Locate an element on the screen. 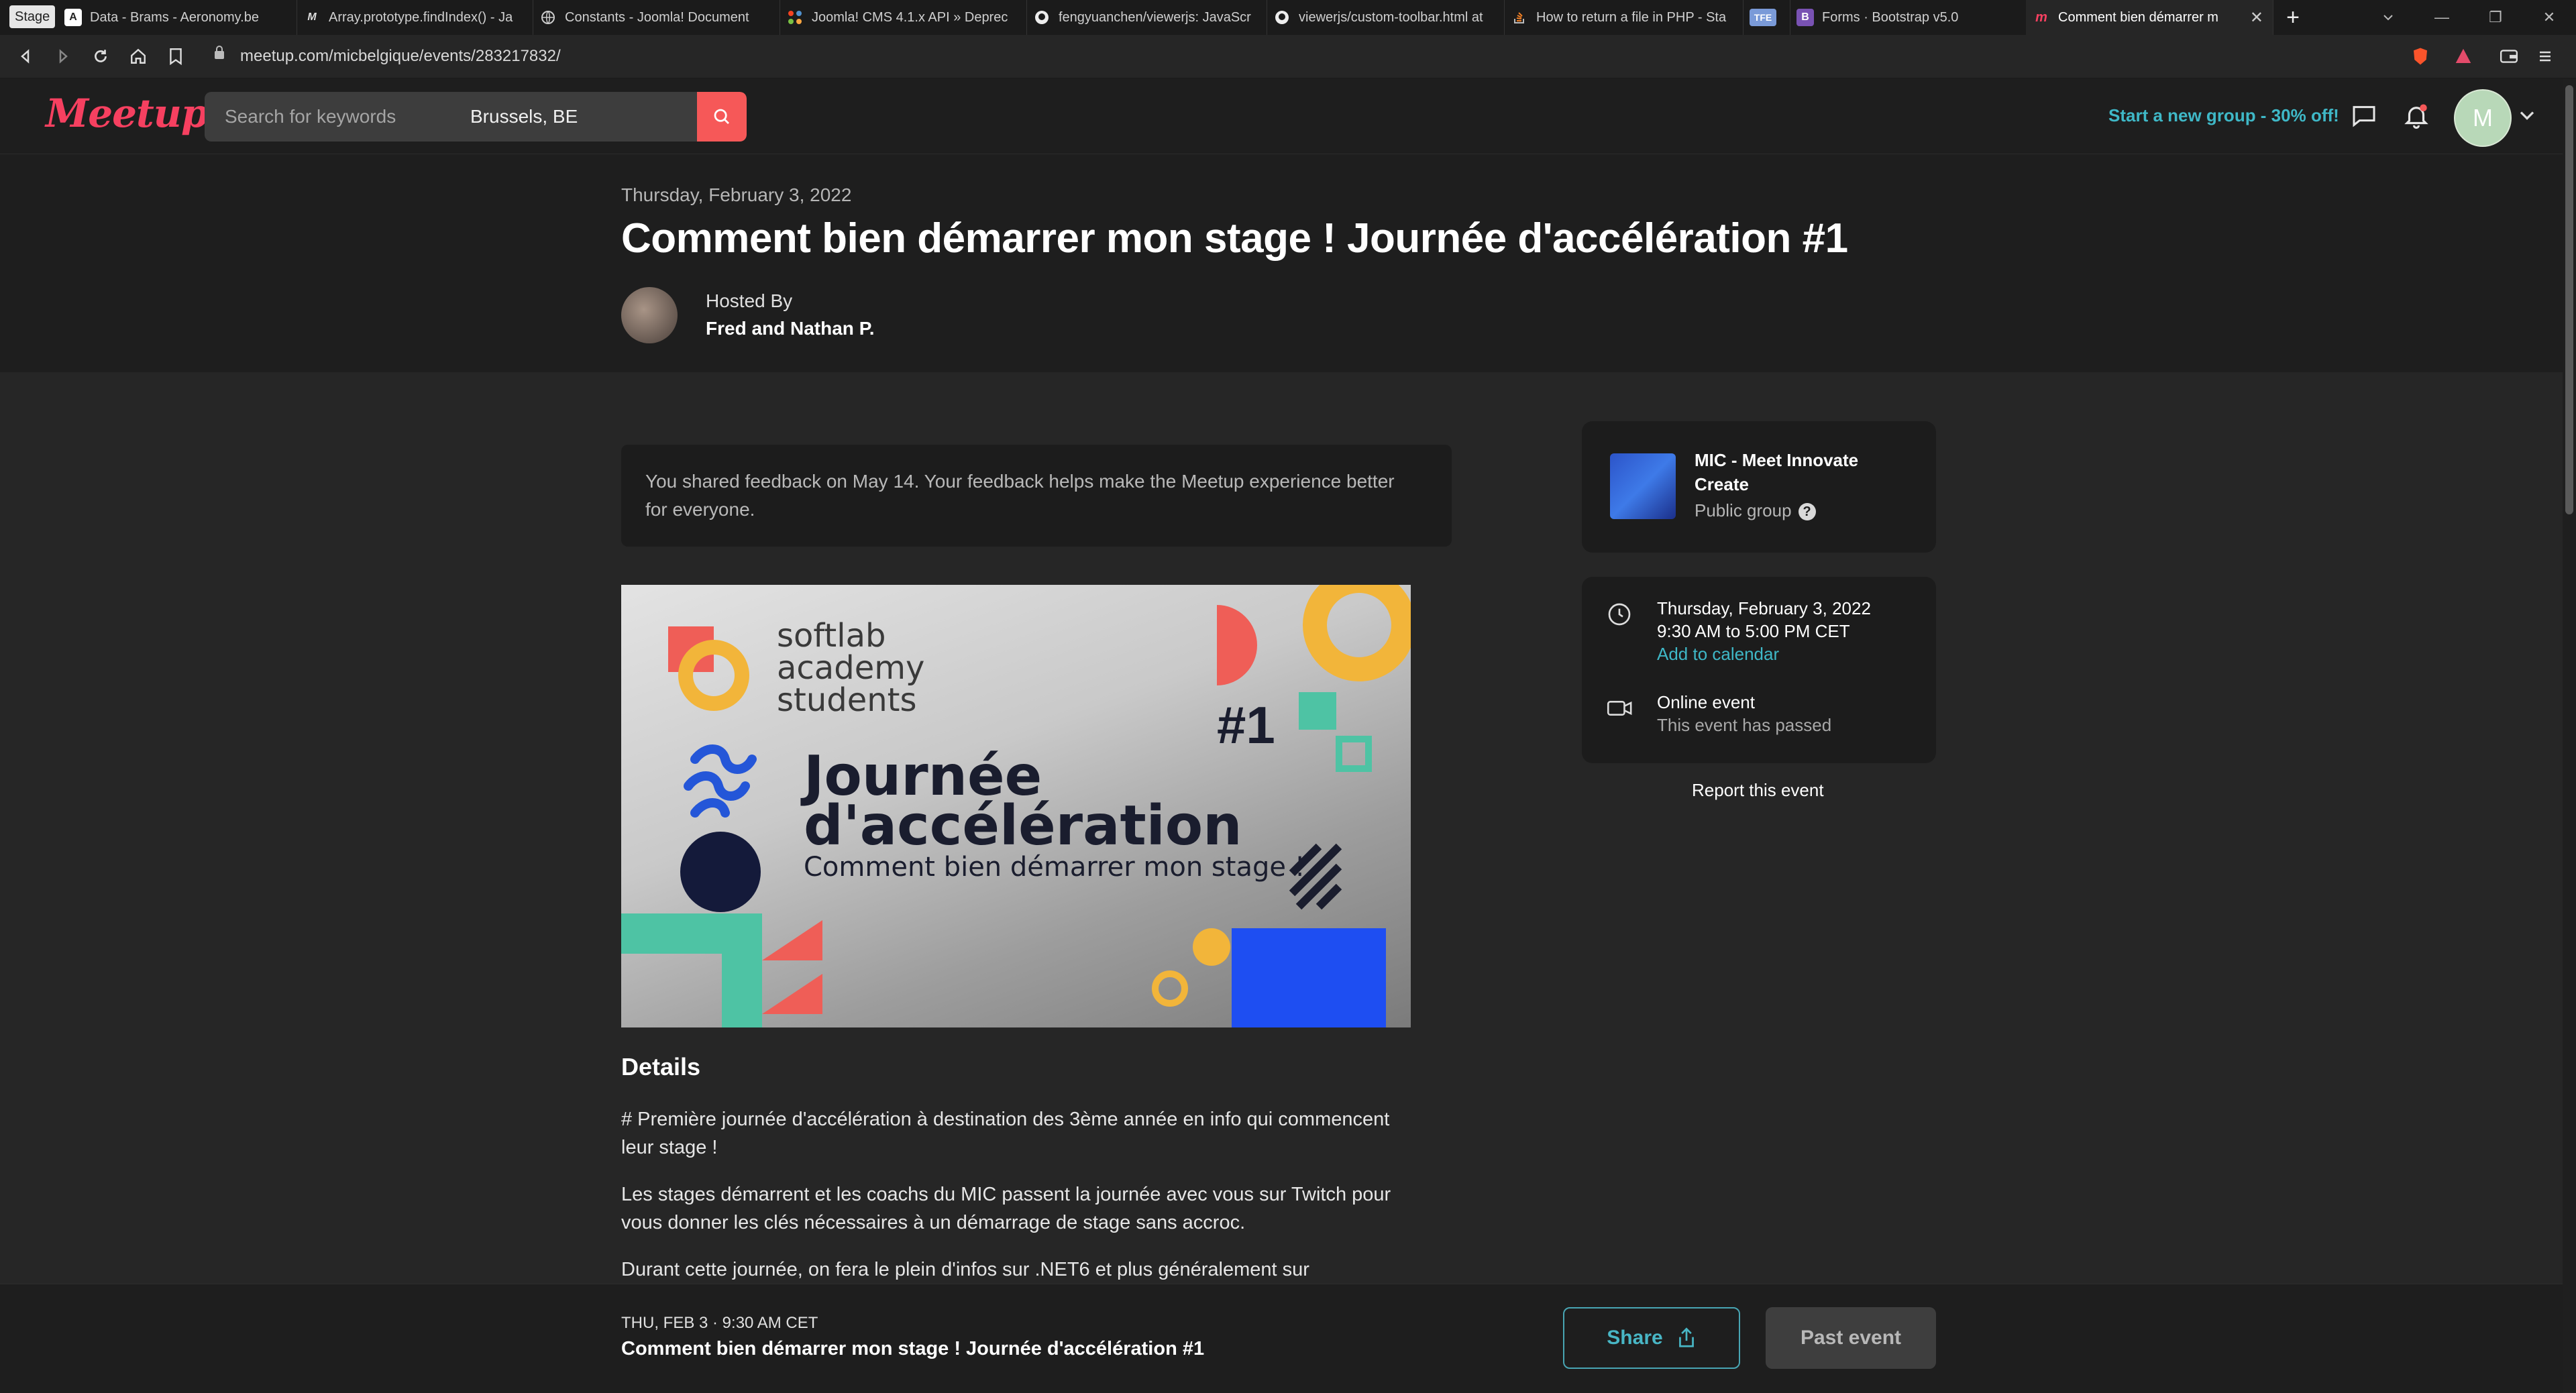 Image resolution: width=2576 pixels, height=1393 pixels. search-button is located at coordinates (722, 117).